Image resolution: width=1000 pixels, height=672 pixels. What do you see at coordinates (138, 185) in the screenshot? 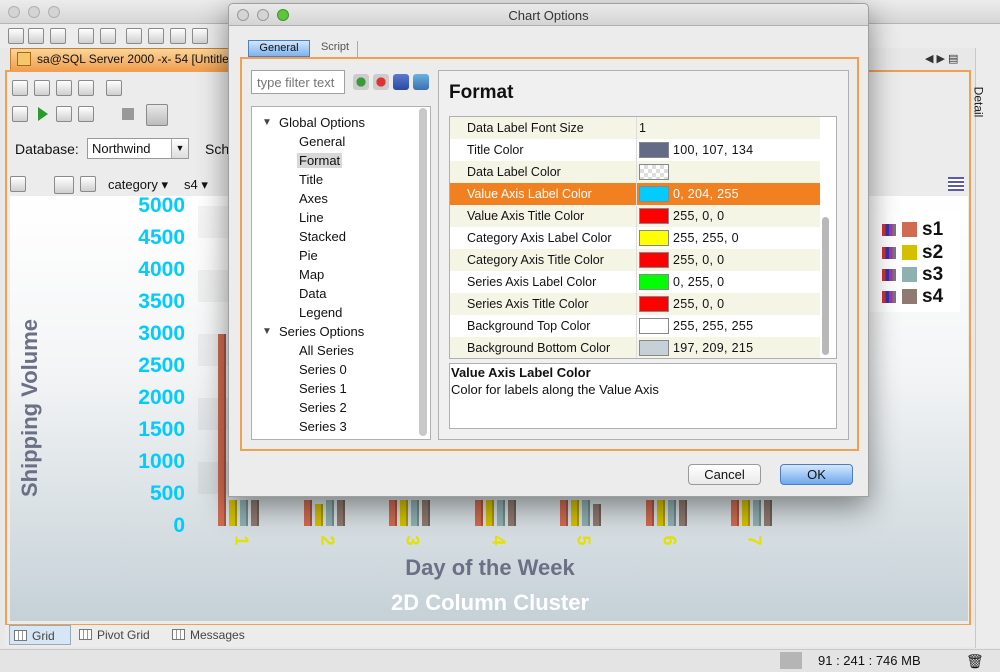
I see `category-select: category ▾` at bounding box center [138, 185].